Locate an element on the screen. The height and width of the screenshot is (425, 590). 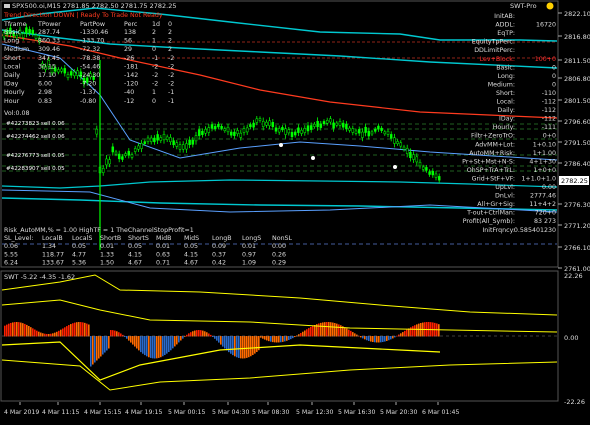
tf-cell: 6.00 is located at coordinates (45, 84).